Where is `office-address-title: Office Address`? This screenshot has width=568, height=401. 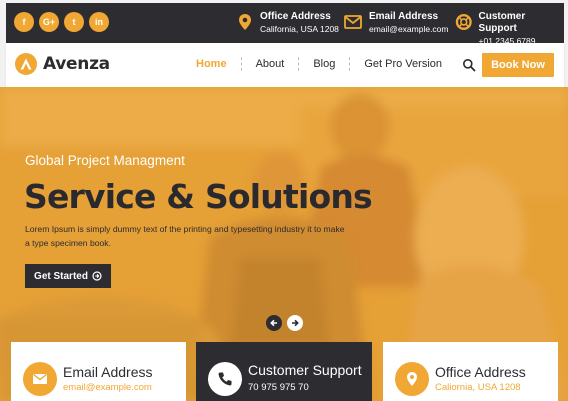
office-address-title: Office Address is located at coordinates (295, 16).